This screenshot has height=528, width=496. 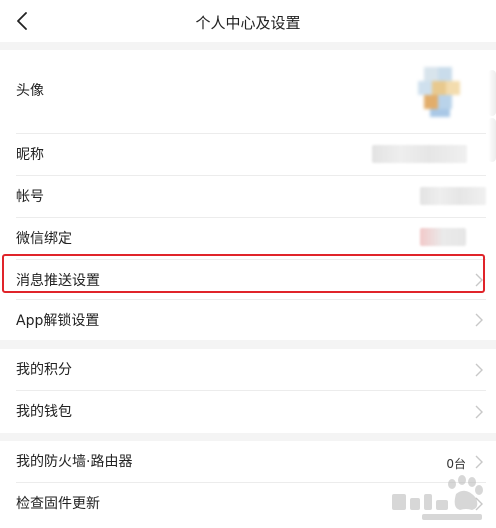 I want to click on top-bar: 个人中心及设置, so click(x=248, y=21).